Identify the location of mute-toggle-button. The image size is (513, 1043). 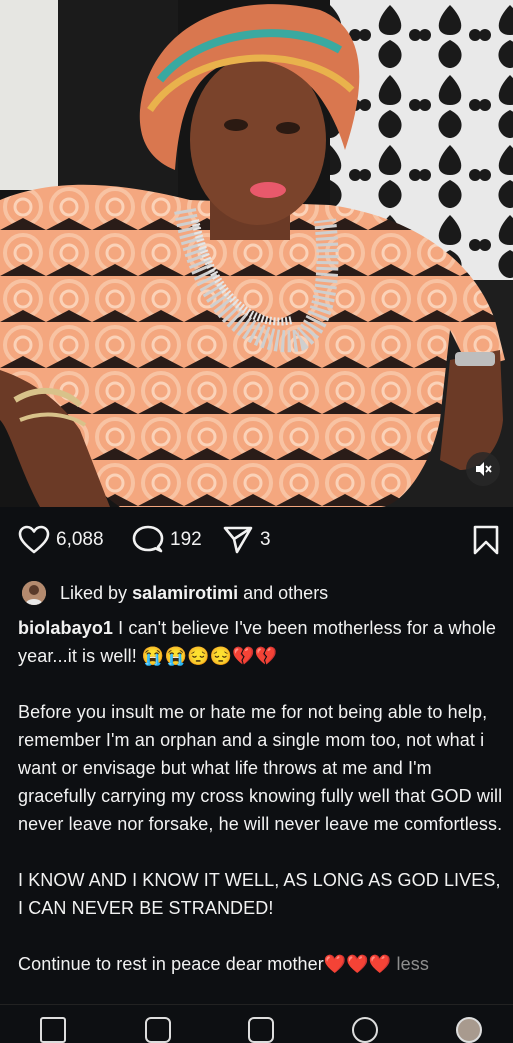
(483, 469).